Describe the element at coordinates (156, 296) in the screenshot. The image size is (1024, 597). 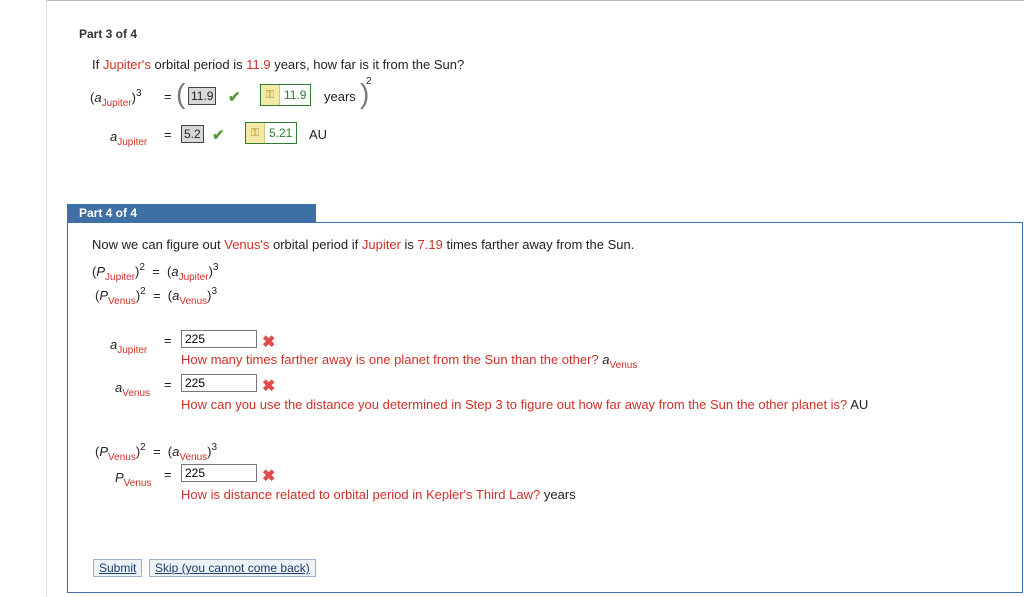
I see `relation-venus: (PVenus)2 = (aVenus)3` at that location.